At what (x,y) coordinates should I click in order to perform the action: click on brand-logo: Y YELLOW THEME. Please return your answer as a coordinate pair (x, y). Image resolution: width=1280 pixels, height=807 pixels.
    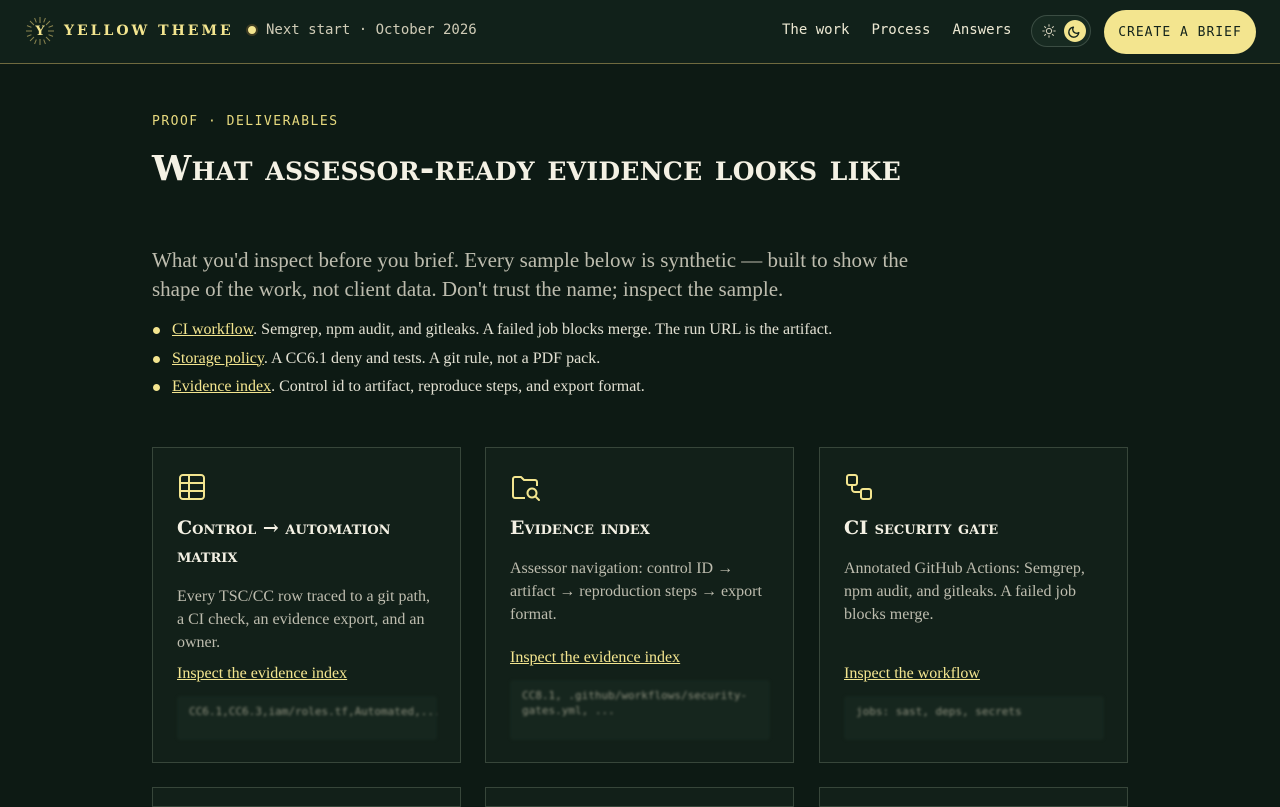
    Looking at the image, I should click on (130, 31).